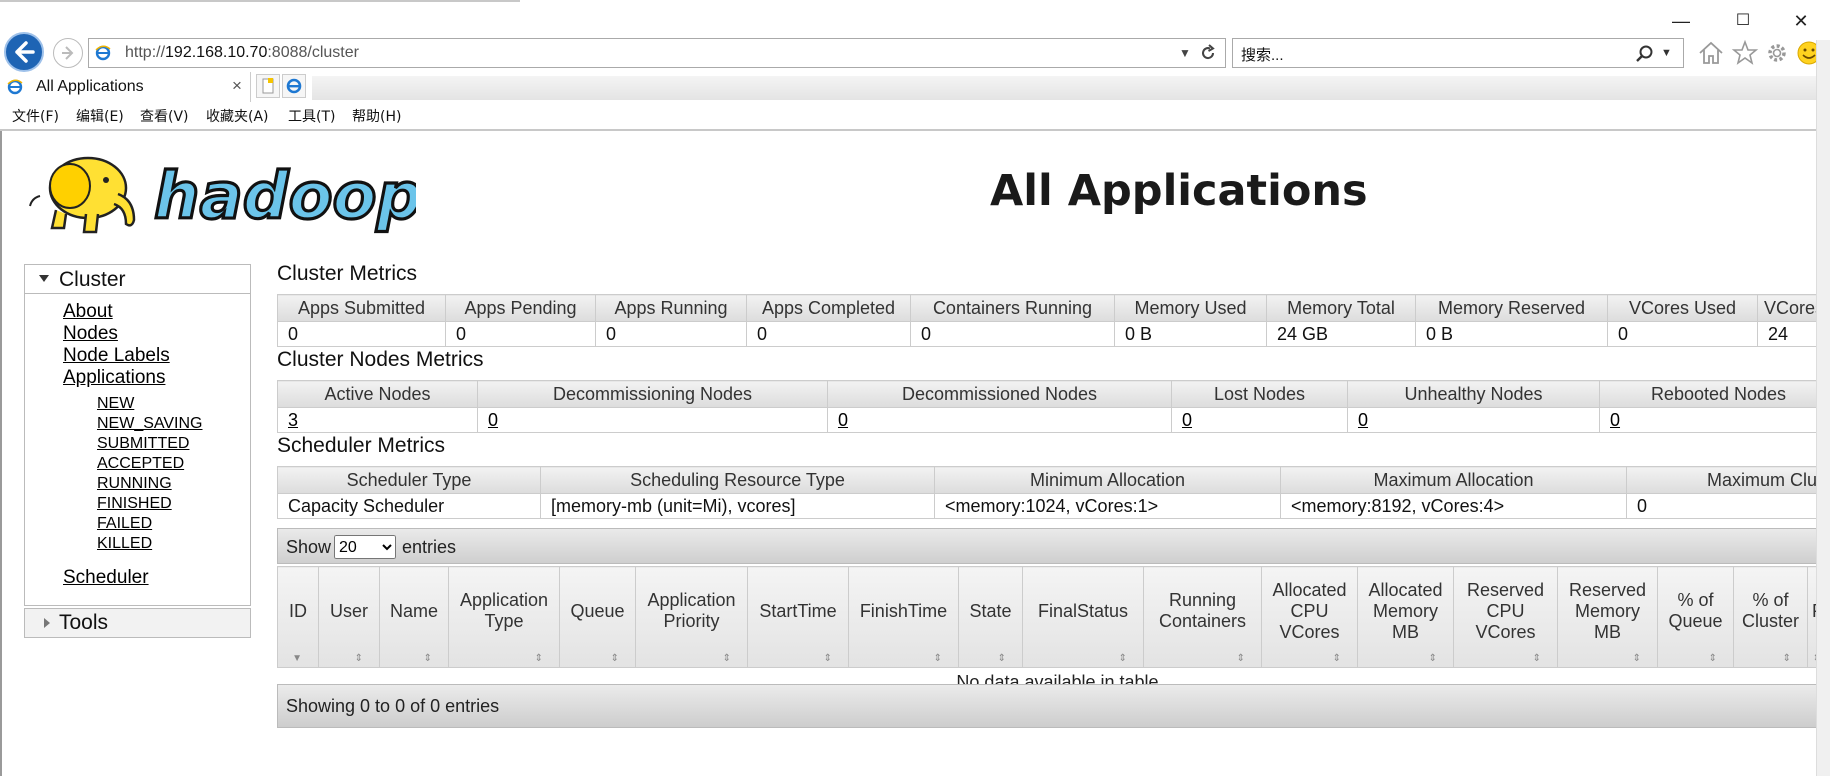  Describe the element at coordinates (1190, 308) in the screenshot. I see `col-memory-used: Memory Used` at that location.